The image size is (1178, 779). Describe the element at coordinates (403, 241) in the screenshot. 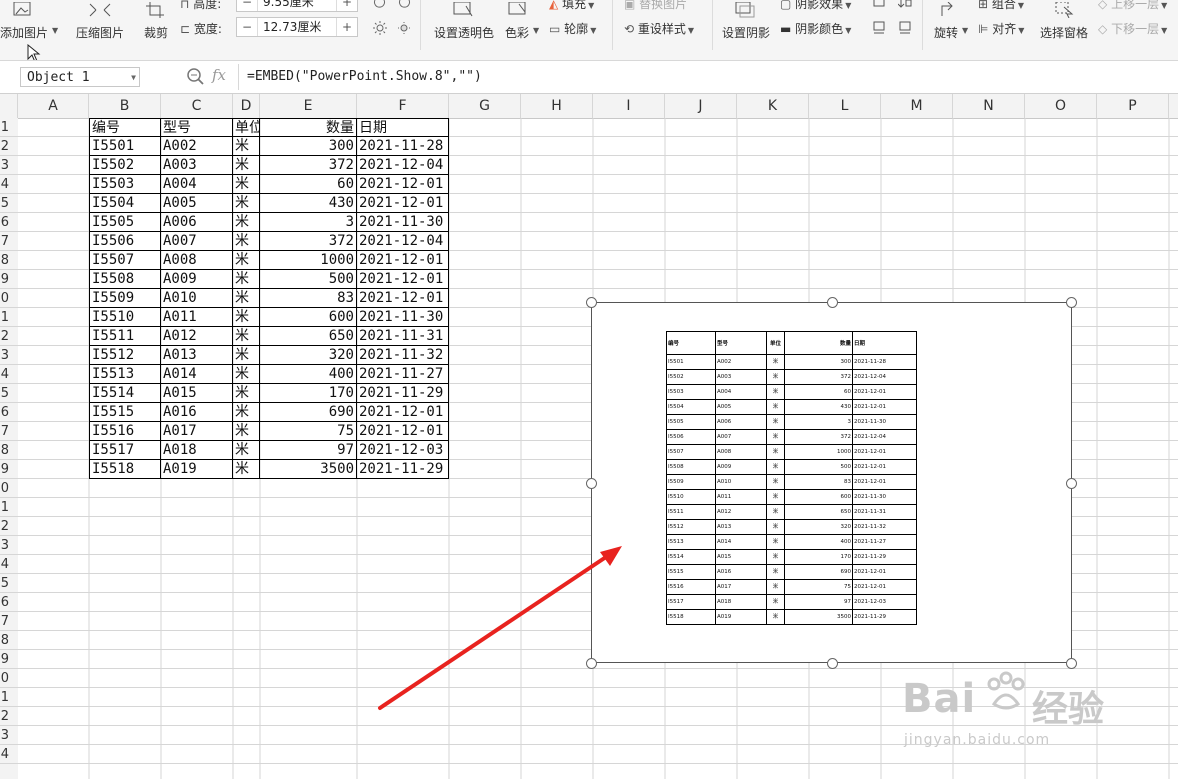

I see `table-cell: 2021-12-04` at that location.